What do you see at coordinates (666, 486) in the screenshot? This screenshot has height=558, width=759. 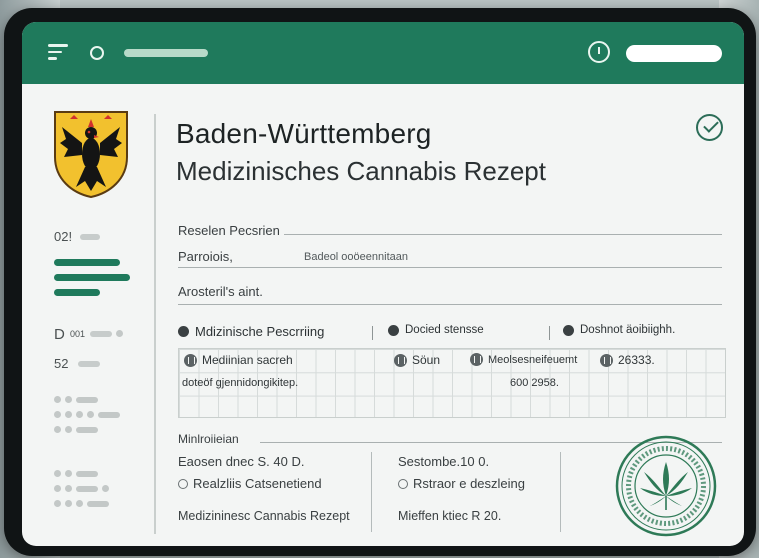 I see `cannabis-stamp-icon` at bounding box center [666, 486].